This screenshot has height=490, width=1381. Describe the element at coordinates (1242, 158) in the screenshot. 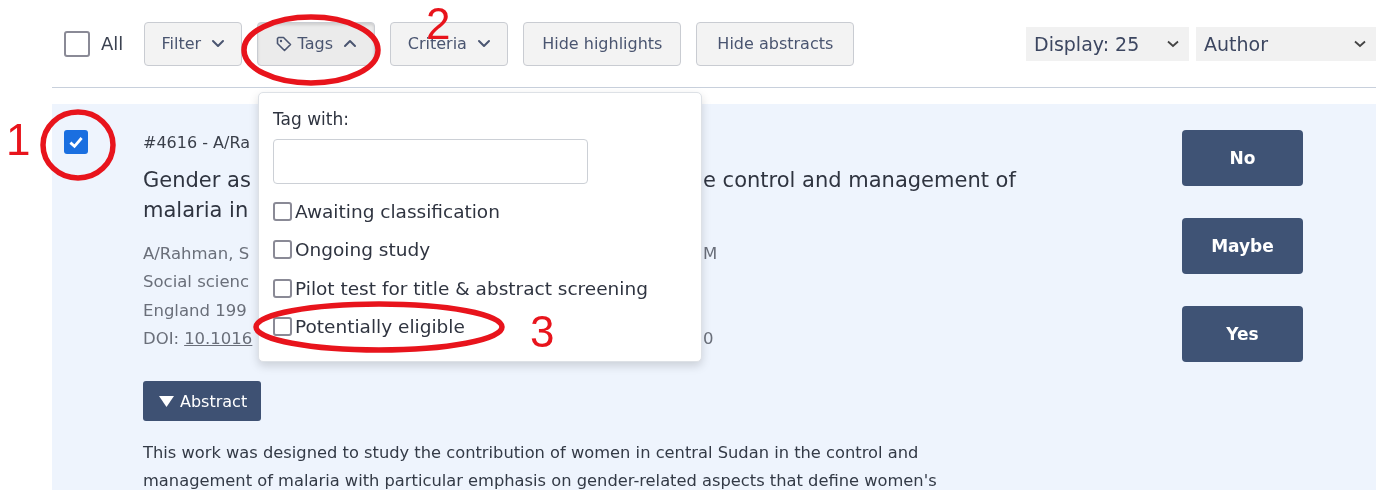

I see `decision-button: No` at that location.